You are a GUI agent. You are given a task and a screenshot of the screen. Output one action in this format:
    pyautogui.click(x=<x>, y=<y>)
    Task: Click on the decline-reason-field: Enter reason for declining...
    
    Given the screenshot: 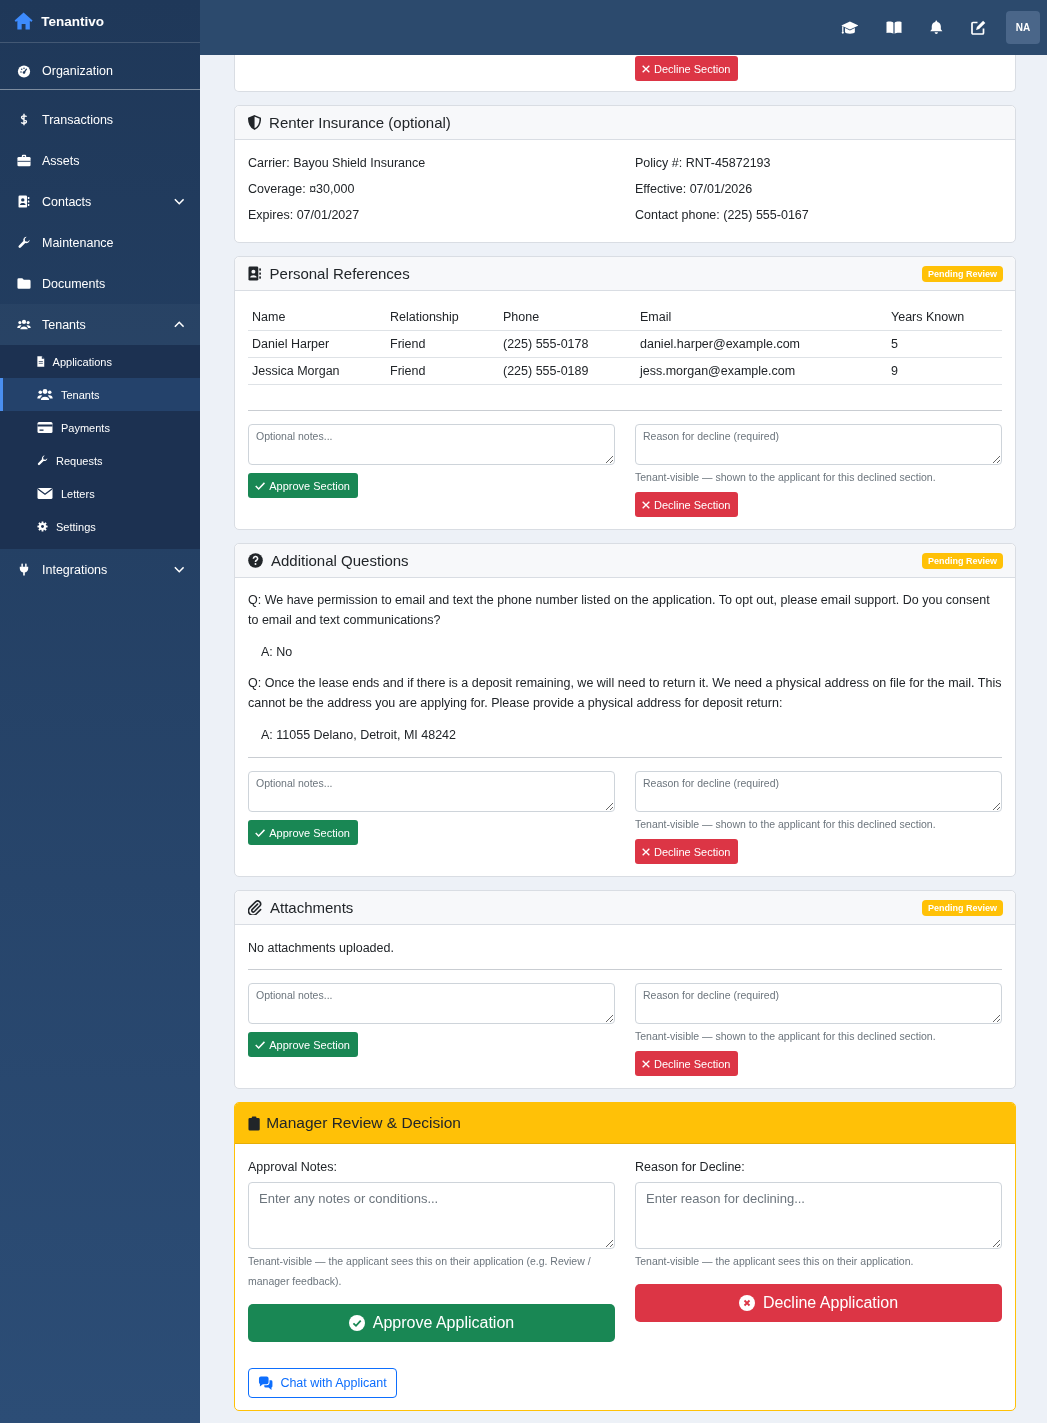 What is the action you would take?
    pyautogui.click(x=818, y=1215)
    